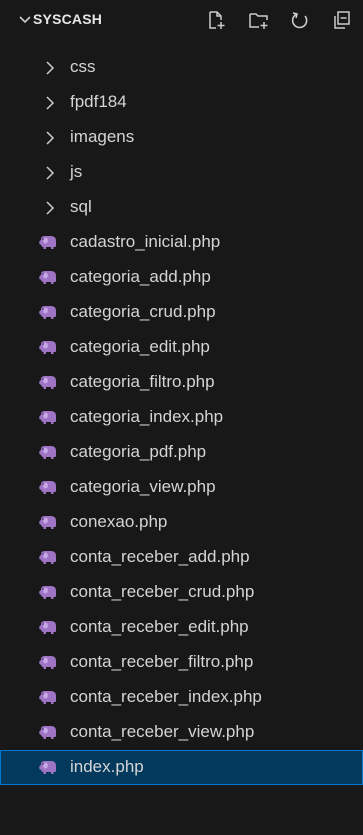  Describe the element at coordinates (140, 276) in the screenshot. I see `file-label: categoria_add.php` at that location.